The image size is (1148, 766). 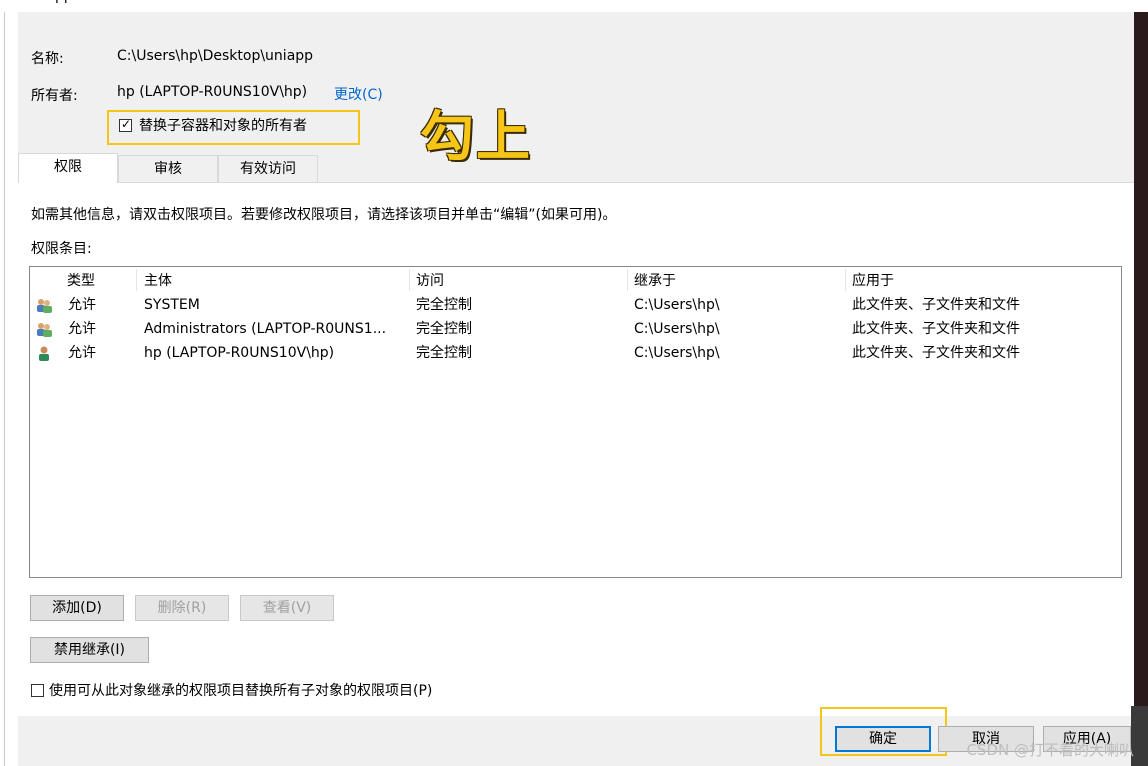 What do you see at coordinates (736, 281) in the screenshot?
I see `col-header-inherited: 继承于` at bounding box center [736, 281].